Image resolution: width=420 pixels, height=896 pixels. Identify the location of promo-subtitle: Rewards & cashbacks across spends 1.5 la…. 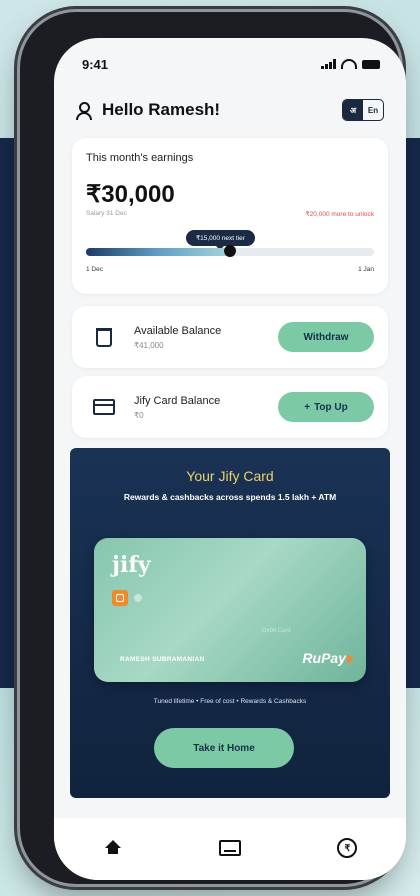
(230, 497).